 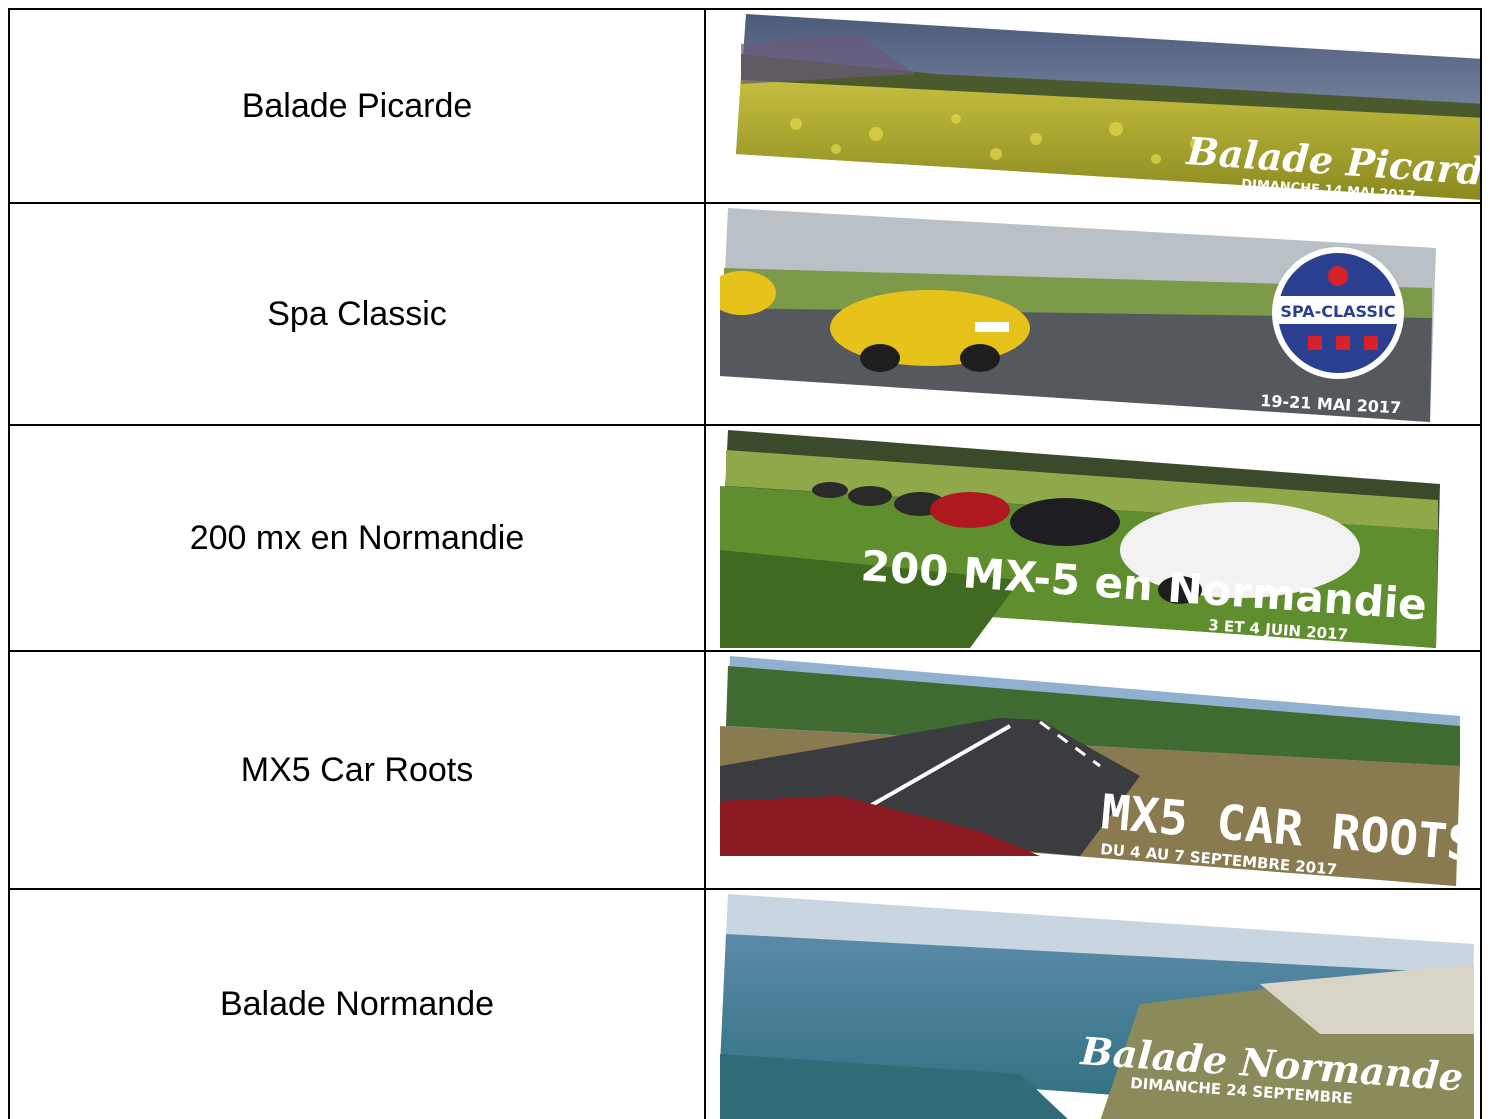 I want to click on banner-picture: 200 MX-5 en Normandie 3 ET 4 JUIN 2017, so click(x=1080, y=539).